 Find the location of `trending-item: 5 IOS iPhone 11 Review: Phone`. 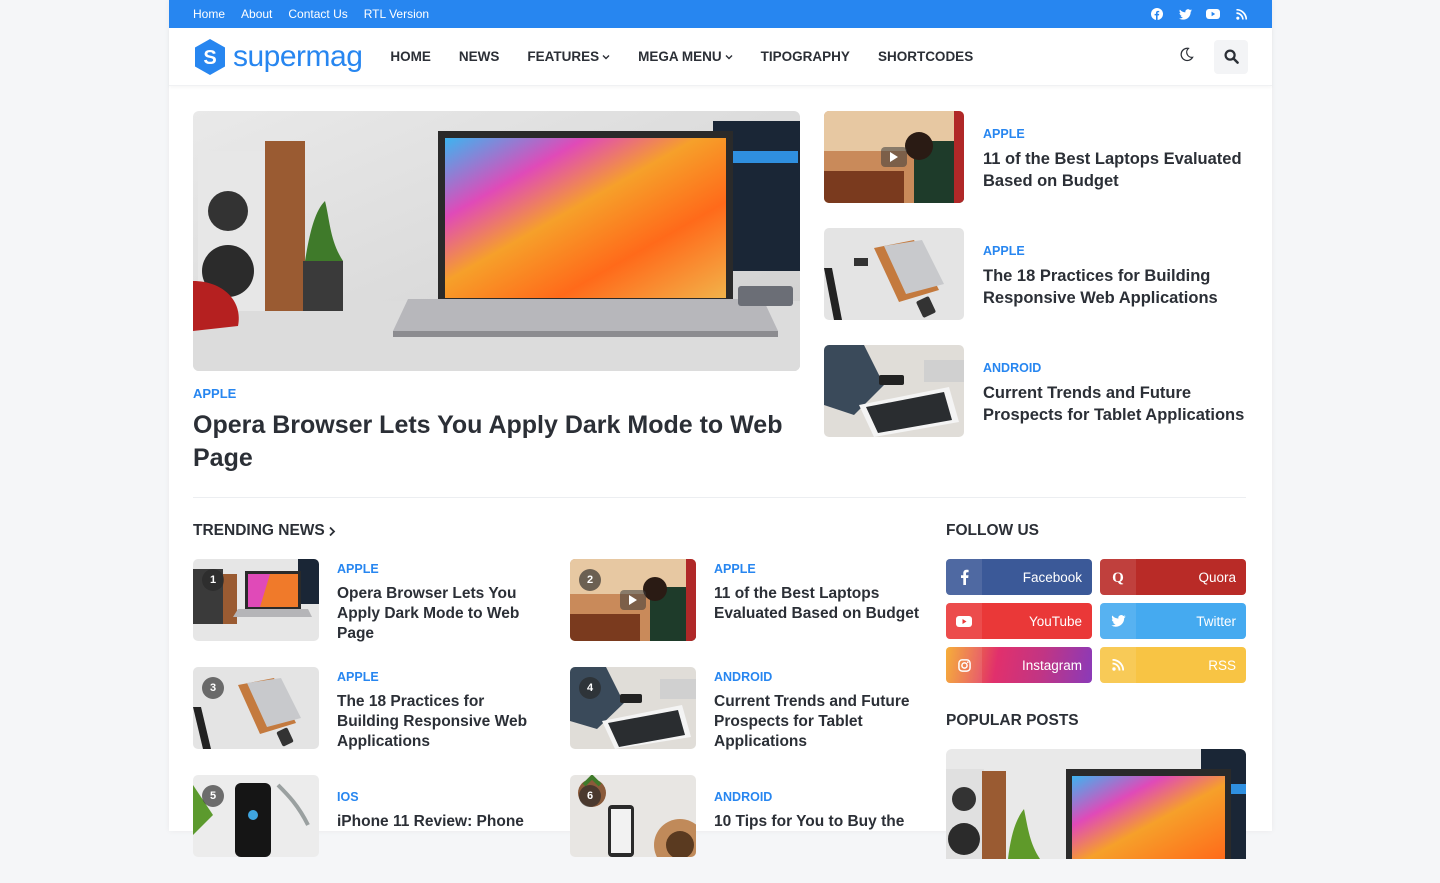

trending-item: 5 IOS iPhone 11 Review: Phone is located at coordinates (369, 829).